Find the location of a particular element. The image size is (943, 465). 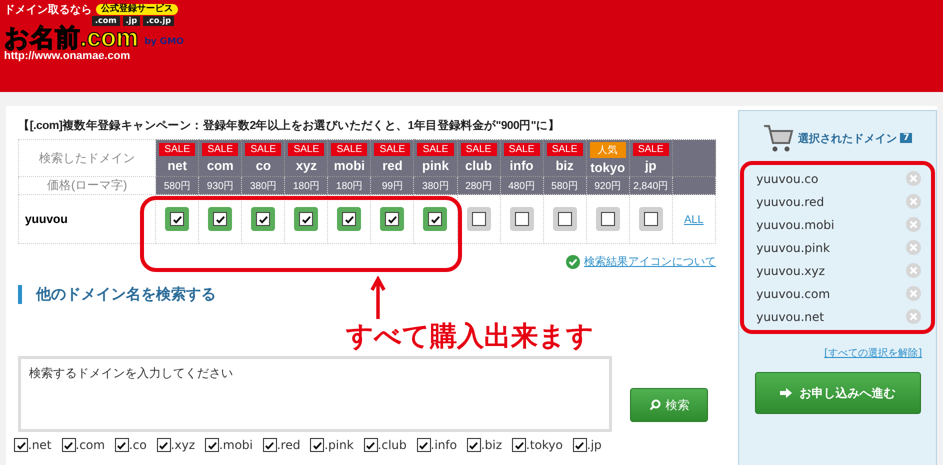

tld-name: red is located at coordinates (392, 165).